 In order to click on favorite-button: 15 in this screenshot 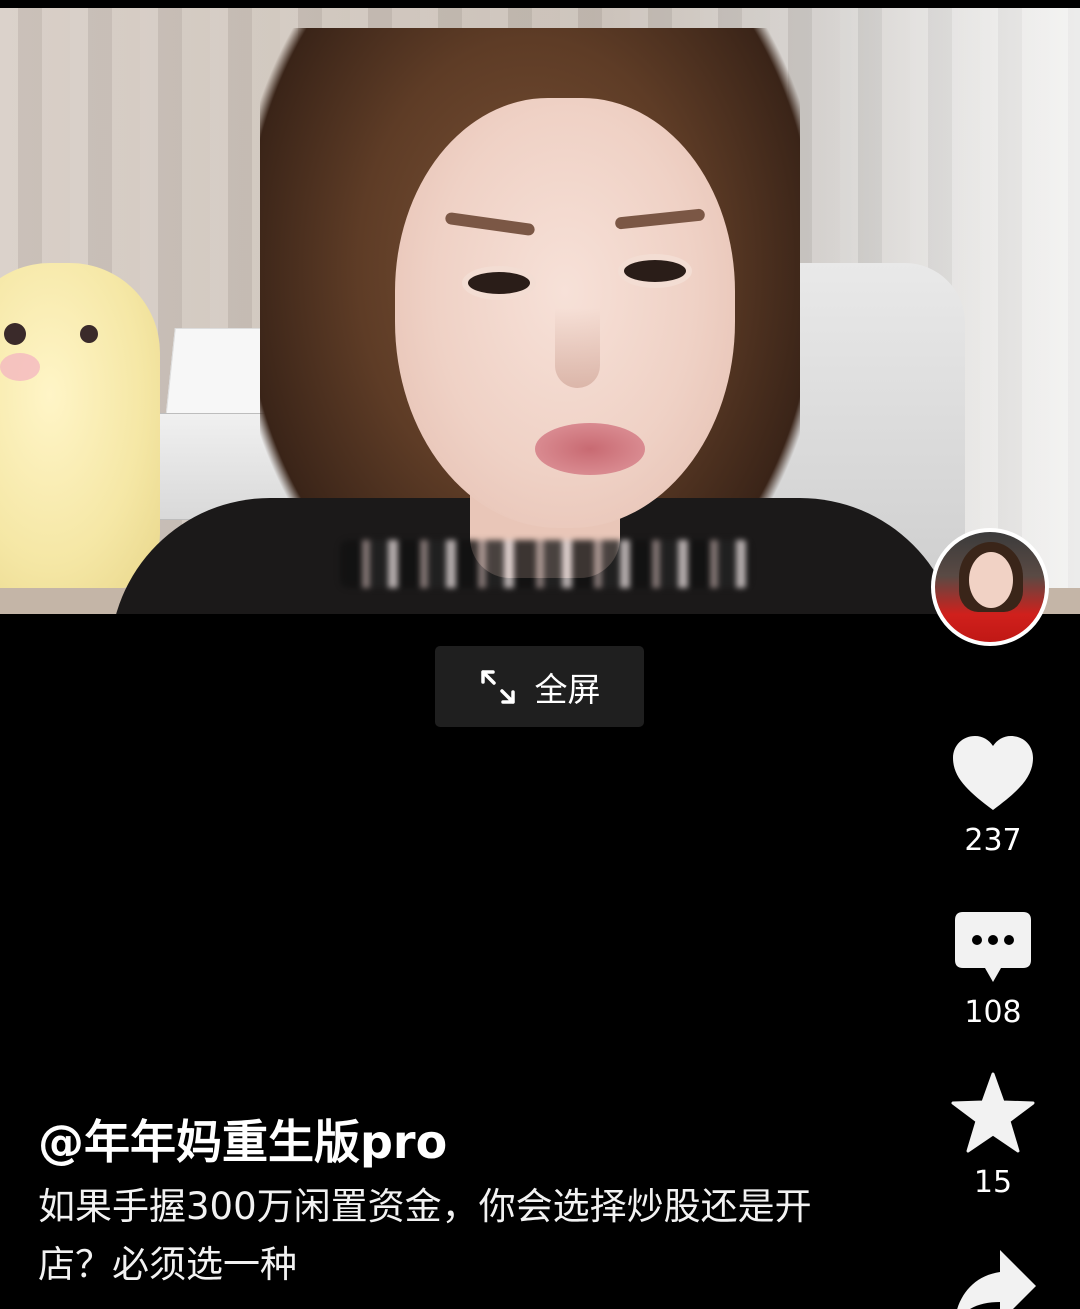, I will do `click(993, 1135)`.